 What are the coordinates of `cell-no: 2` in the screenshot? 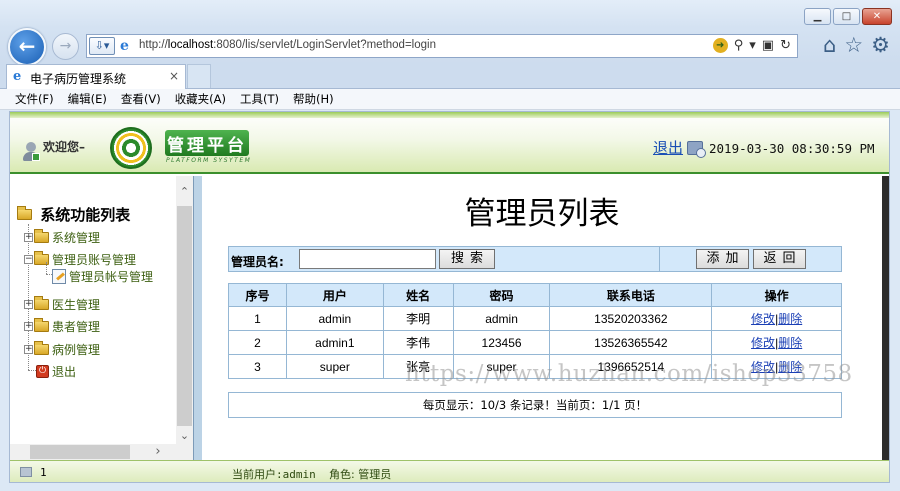 It's located at (257, 342).